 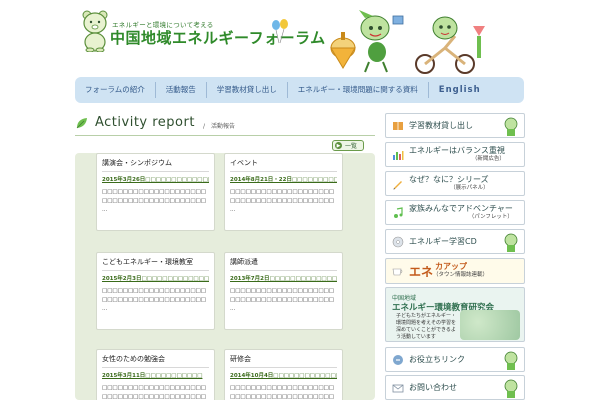 I want to click on characters-illustration, so click(x=407, y=42).